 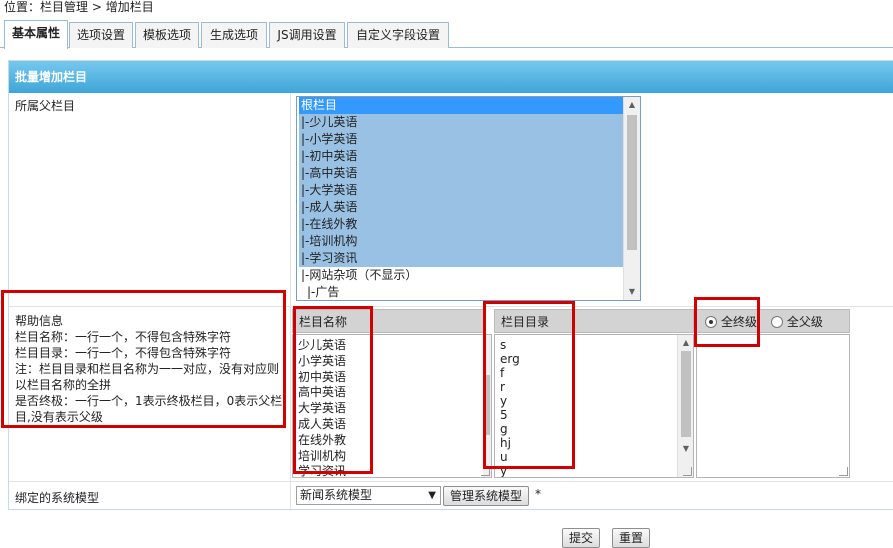 What do you see at coordinates (167, 35) in the screenshot?
I see `tab-template-options: 模板选项` at bounding box center [167, 35].